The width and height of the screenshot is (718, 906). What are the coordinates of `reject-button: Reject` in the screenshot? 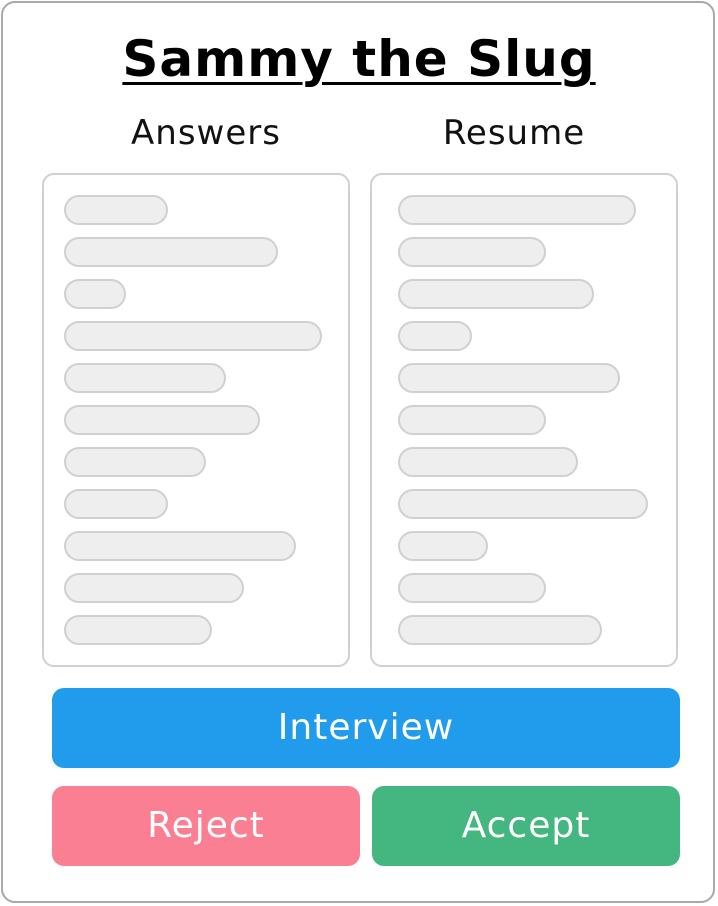 It's located at (206, 826).